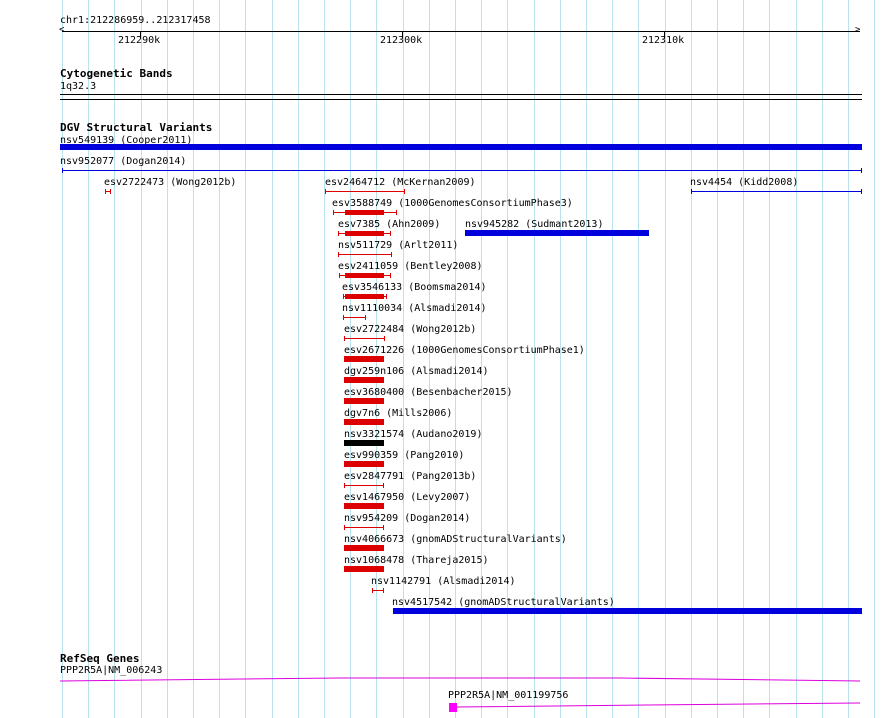 The image size is (890, 718). Describe the element at coordinates (416, 560) in the screenshot. I see `dgv-feature-label: nsv1068478 (Thareja2015)` at that location.